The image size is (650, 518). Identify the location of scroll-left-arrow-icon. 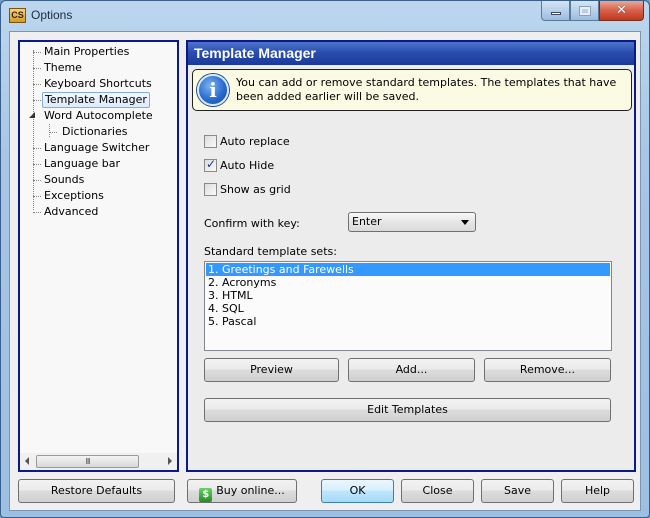
(27, 461).